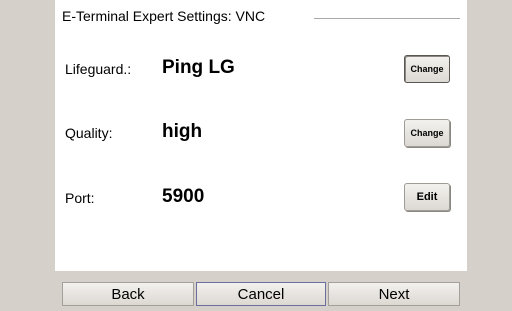  I want to click on port-label: Port:, so click(80, 198).